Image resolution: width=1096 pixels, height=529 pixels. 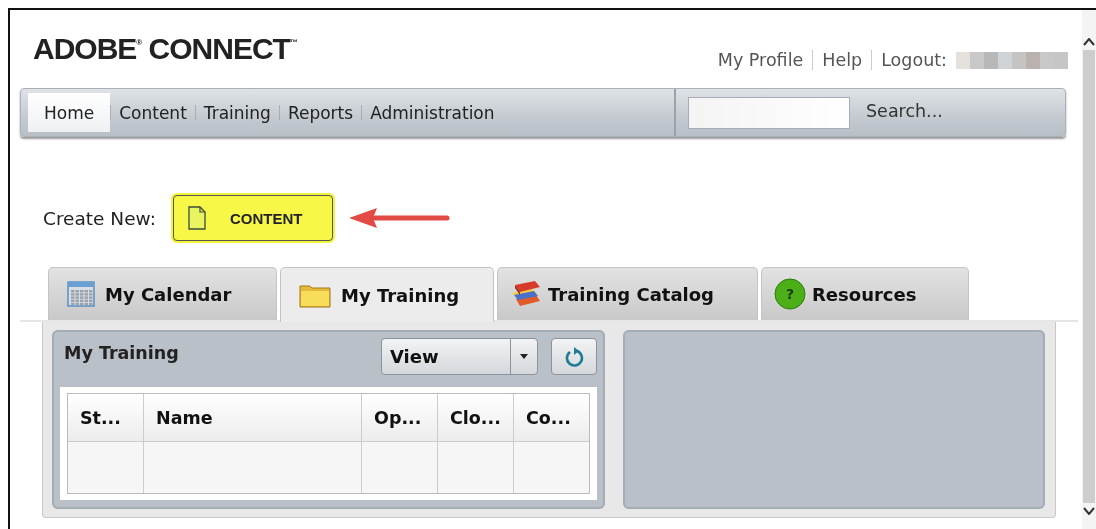 I want to click on calendar-icon, so click(x=81, y=294).